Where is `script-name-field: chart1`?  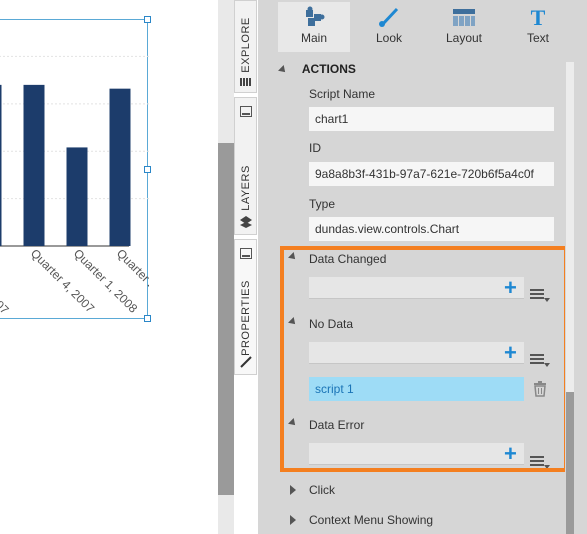
script-name-field: chart1 is located at coordinates (431, 119).